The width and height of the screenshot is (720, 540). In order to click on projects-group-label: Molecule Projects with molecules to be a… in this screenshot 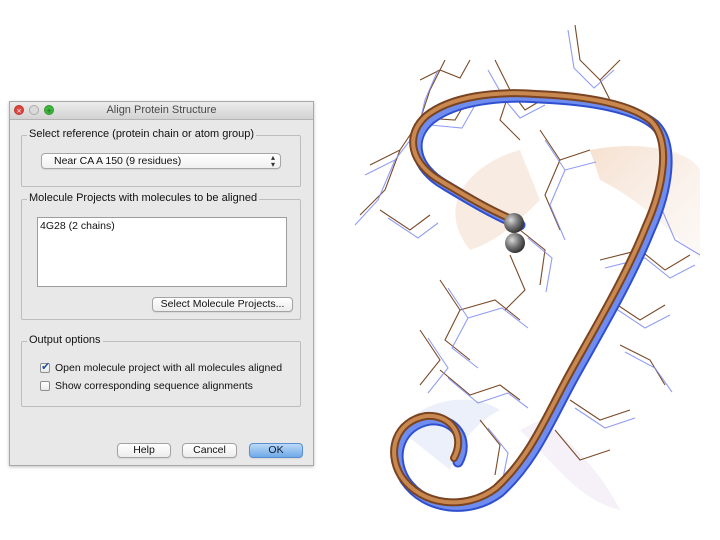, I will do `click(143, 198)`.